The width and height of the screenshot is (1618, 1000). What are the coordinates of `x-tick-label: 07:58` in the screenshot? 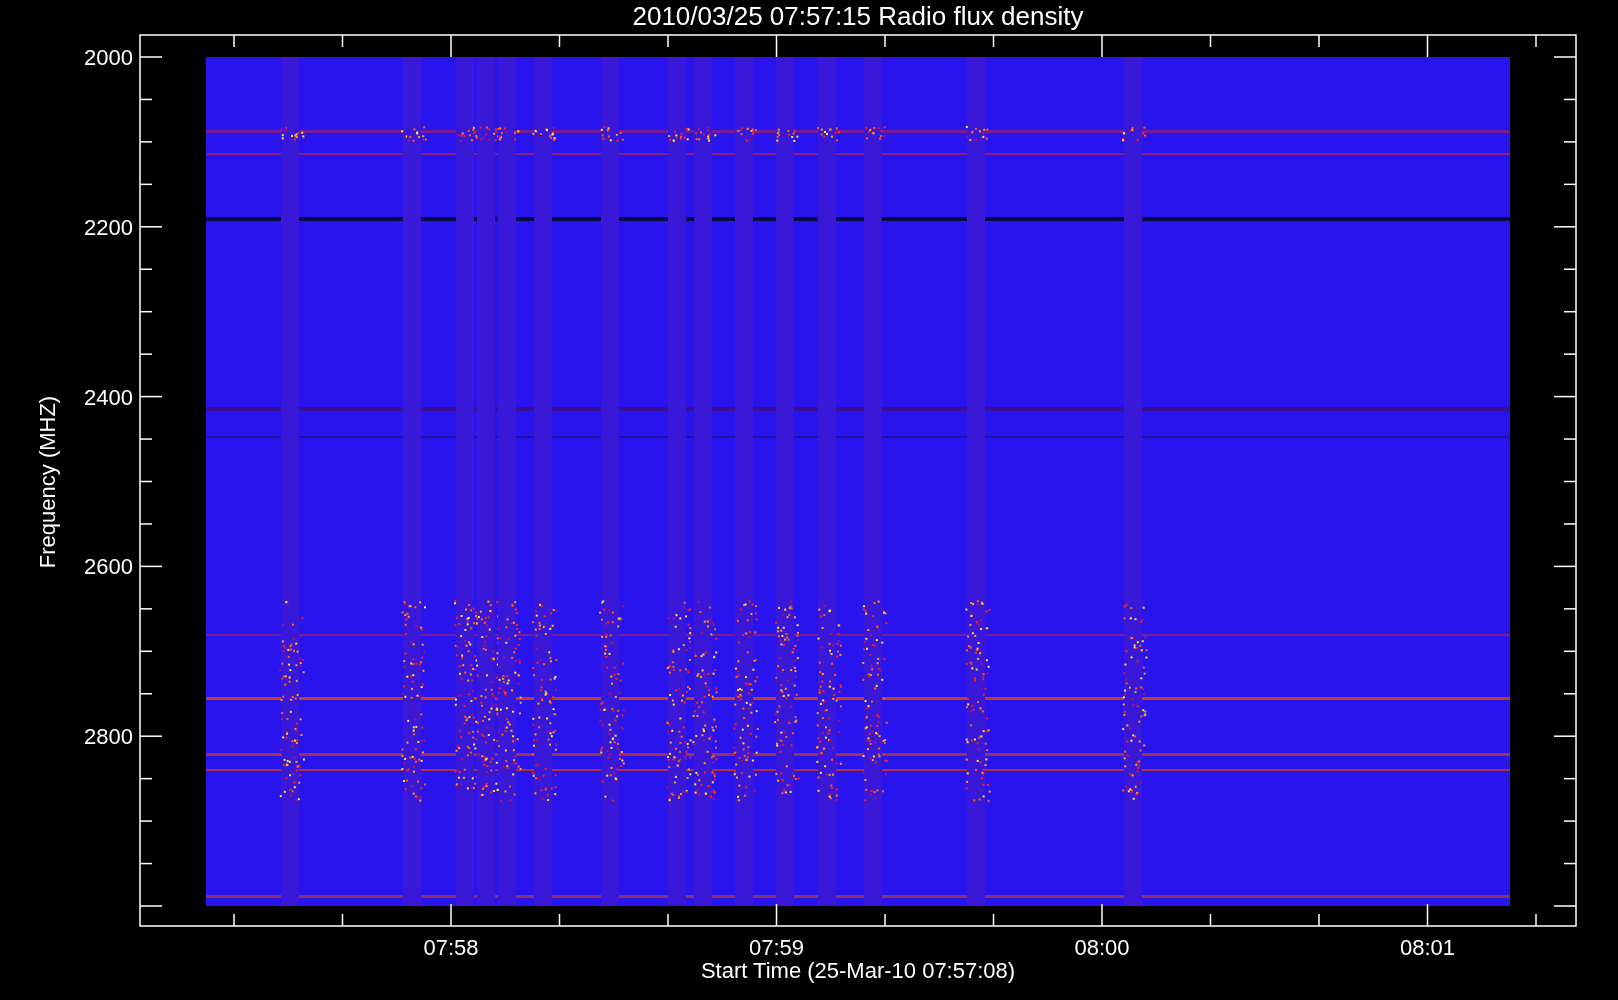 It's located at (451, 947).